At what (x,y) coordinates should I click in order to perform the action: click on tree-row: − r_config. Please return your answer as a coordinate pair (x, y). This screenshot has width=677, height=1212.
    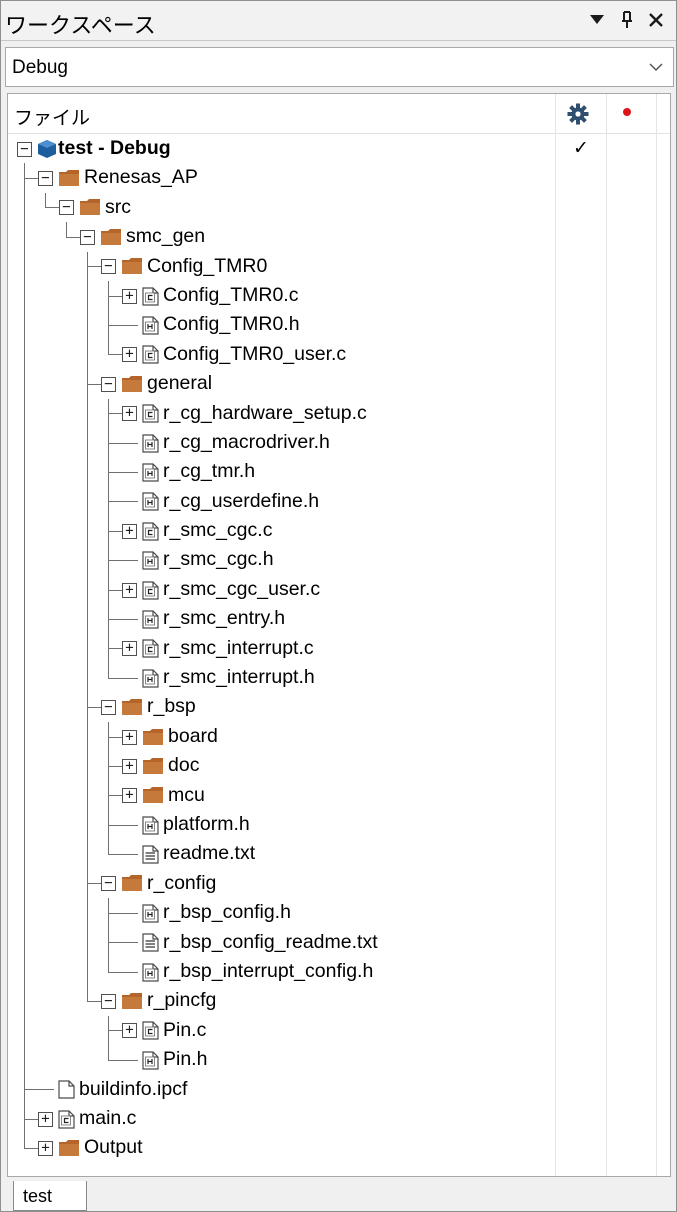
    Looking at the image, I should click on (339, 883).